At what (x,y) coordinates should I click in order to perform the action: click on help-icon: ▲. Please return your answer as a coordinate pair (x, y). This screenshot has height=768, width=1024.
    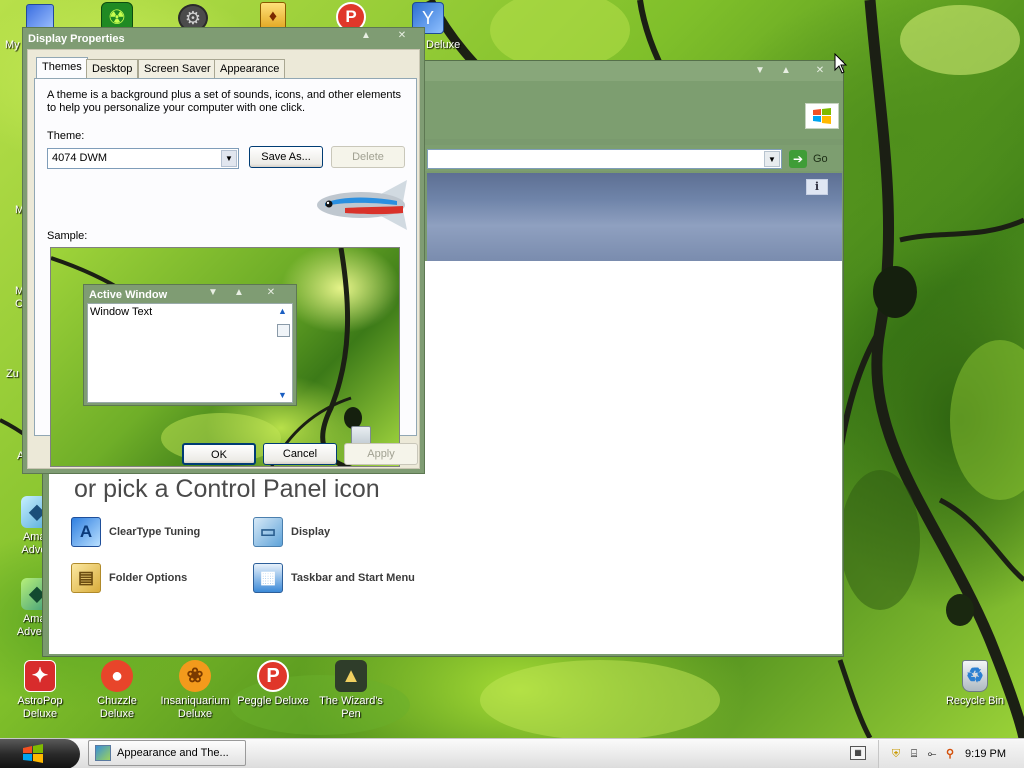
    Looking at the image, I should click on (366, 36).